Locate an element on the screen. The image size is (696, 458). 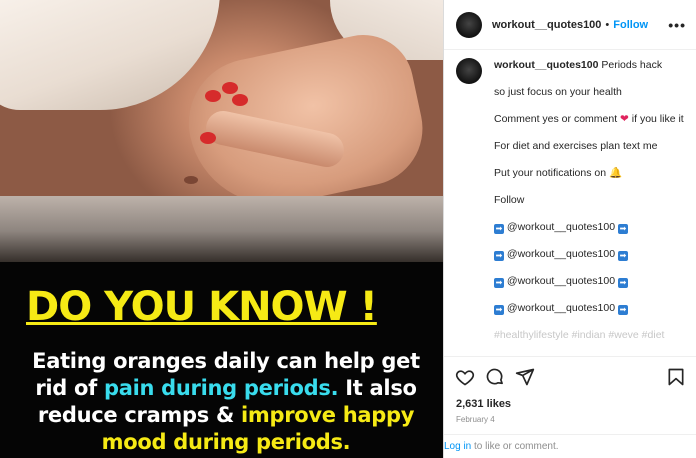
caption-line-text: Put your notifications on is located at coordinates (550, 173).